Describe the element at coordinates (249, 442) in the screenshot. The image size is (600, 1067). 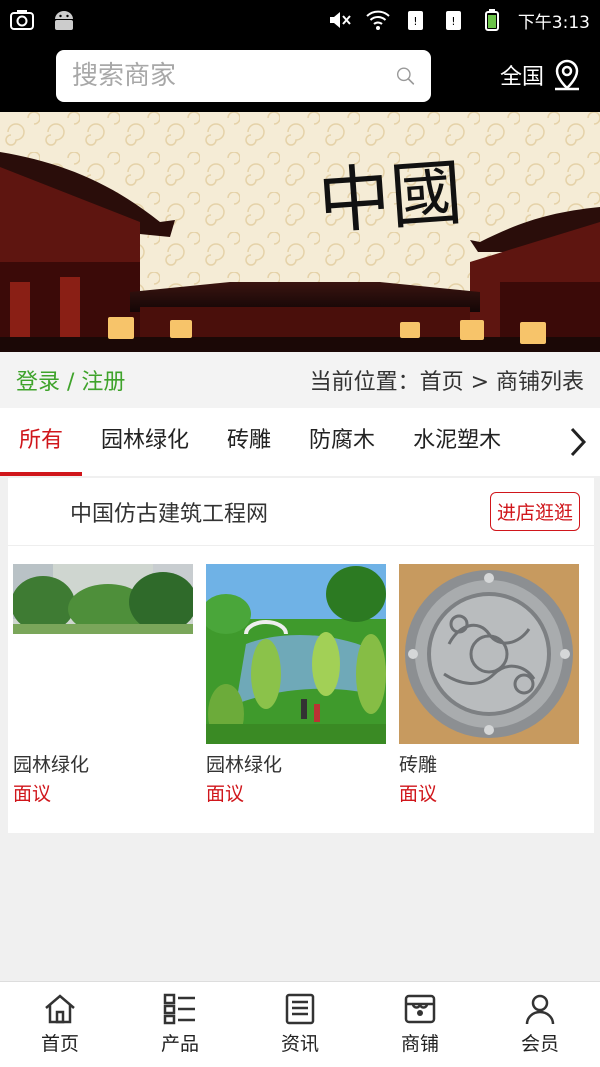
I see `tab-brick-carving: 砖雕` at that location.